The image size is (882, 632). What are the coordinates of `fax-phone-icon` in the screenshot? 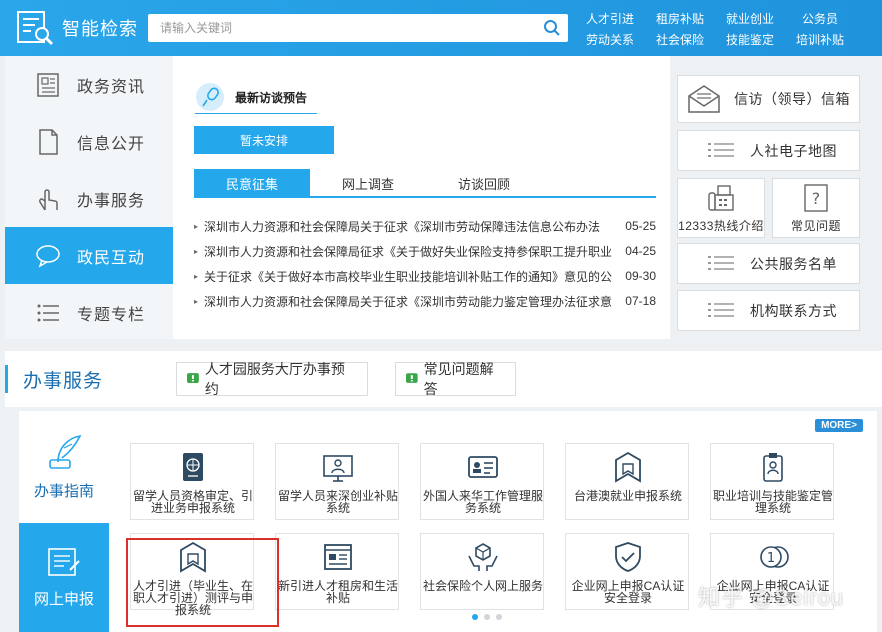 It's located at (721, 197).